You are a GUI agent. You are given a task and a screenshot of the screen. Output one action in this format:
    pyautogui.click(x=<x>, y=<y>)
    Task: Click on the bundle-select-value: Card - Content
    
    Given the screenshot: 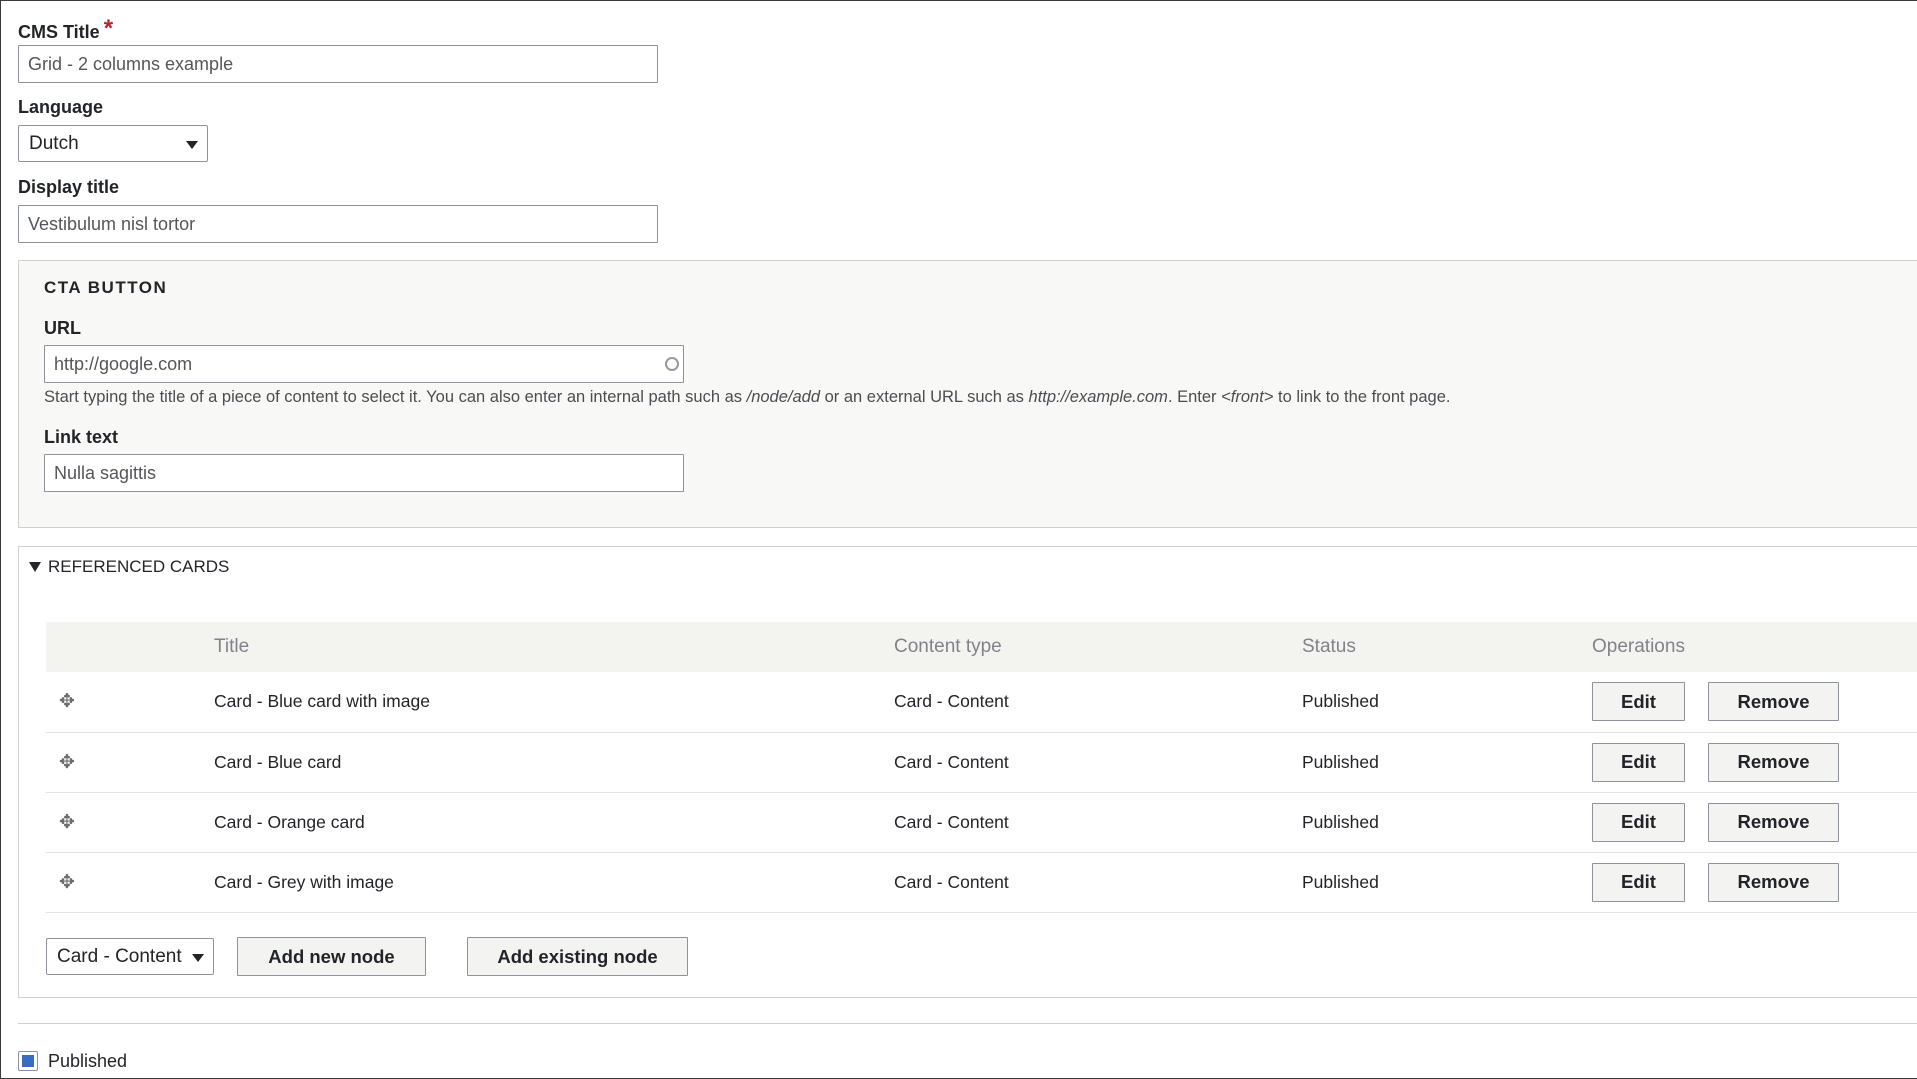 What is the action you would take?
    pyautogui.click(x=119, y=956)
    